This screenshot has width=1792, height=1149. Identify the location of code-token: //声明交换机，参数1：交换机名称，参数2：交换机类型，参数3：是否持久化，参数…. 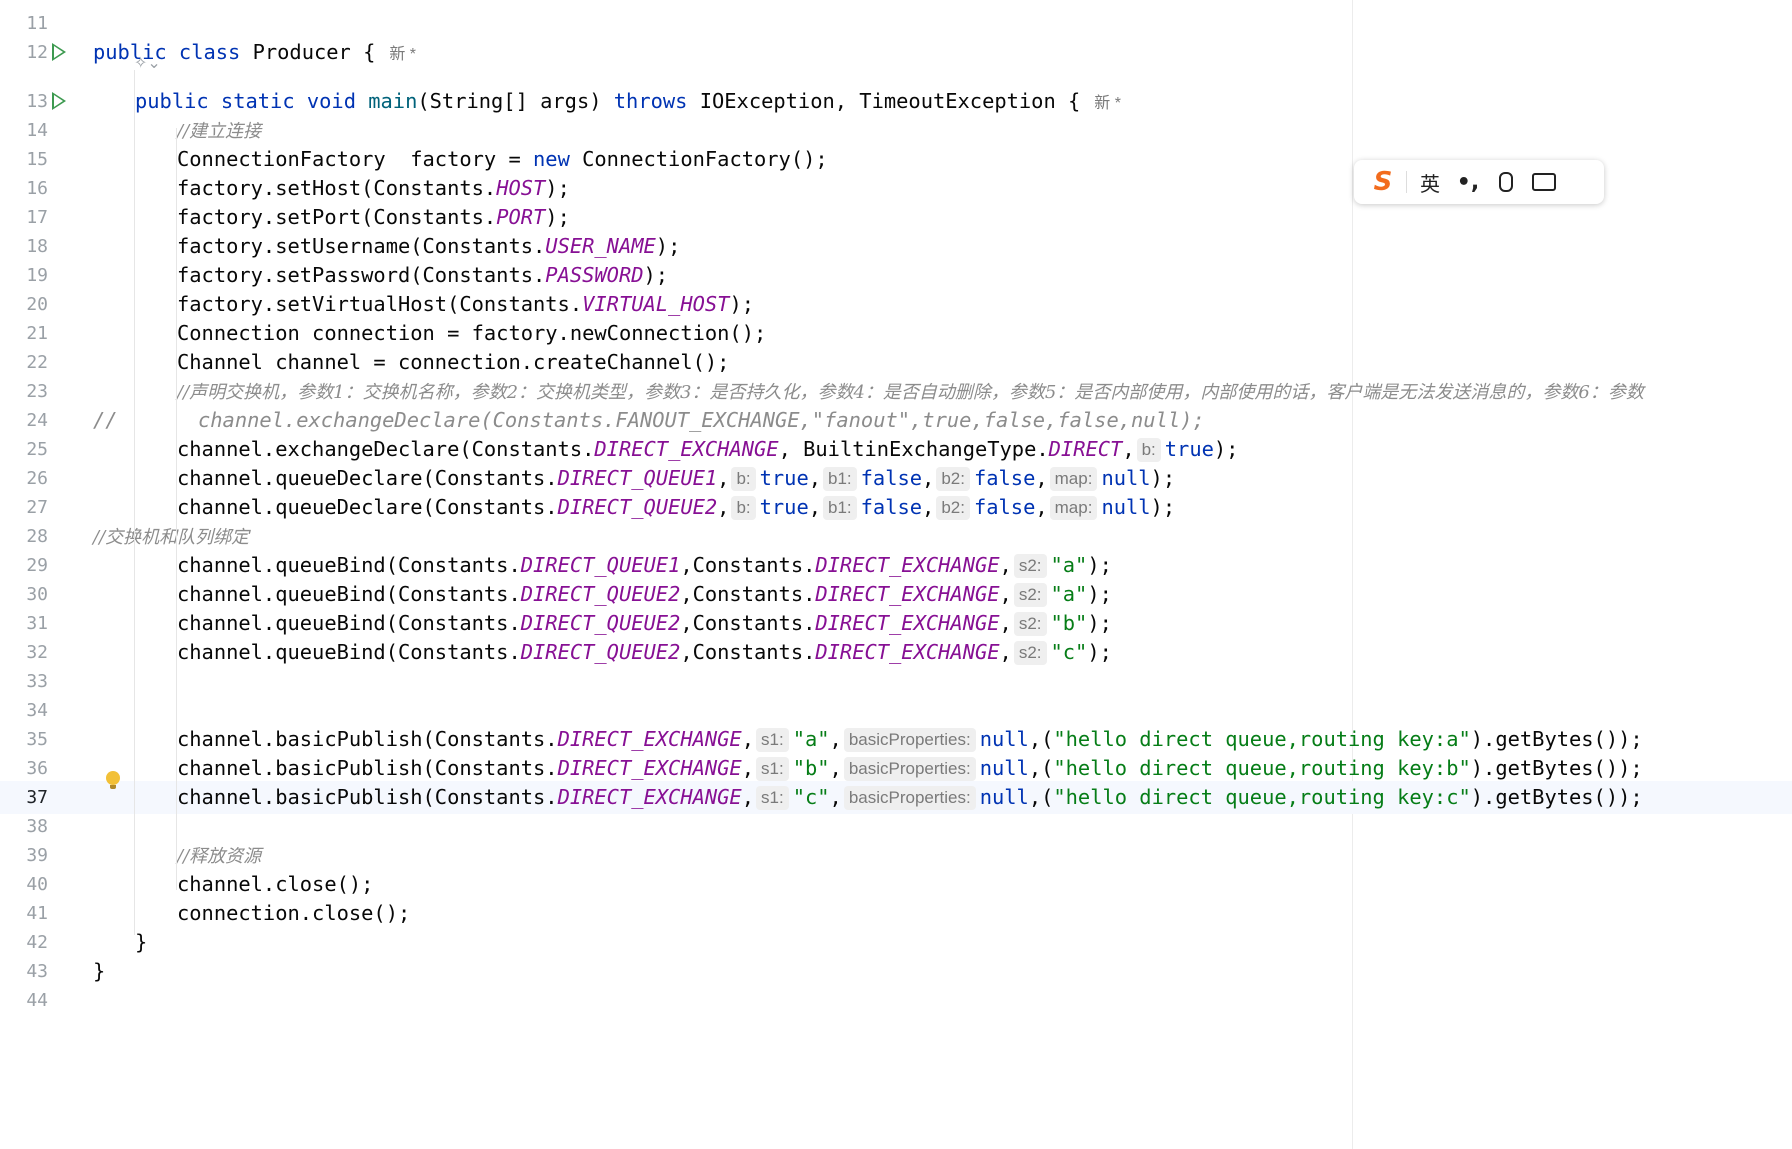
(910, 392).